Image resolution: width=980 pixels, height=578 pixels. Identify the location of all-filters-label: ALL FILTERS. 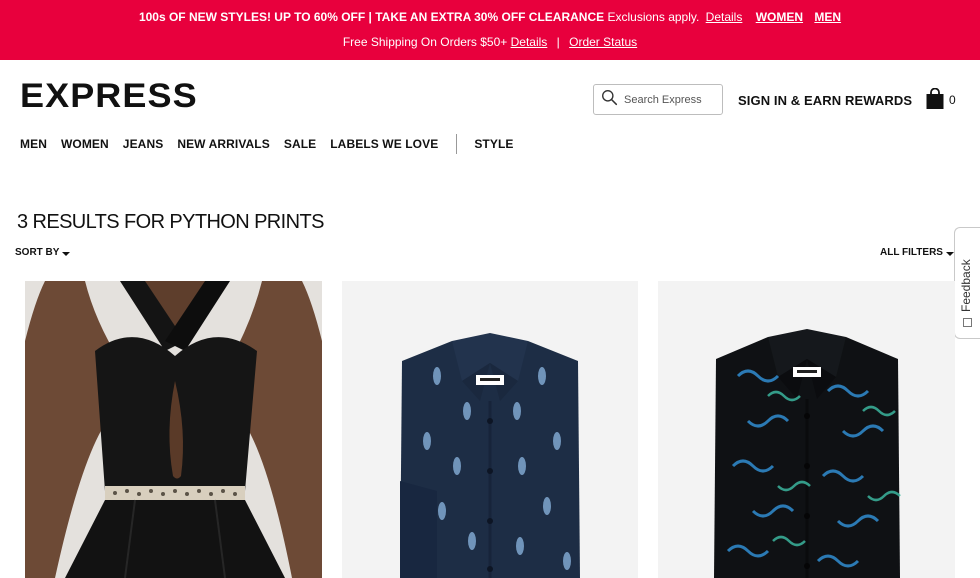
(911, 252).